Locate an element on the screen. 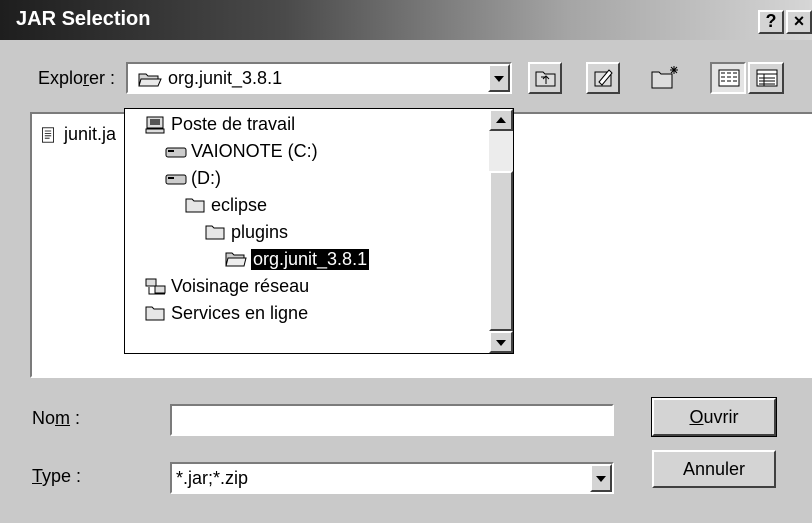 This screenshot has height=523, width=812. dropdown-item: VAIONOTE (C:) is located at coordinates (241, 151).